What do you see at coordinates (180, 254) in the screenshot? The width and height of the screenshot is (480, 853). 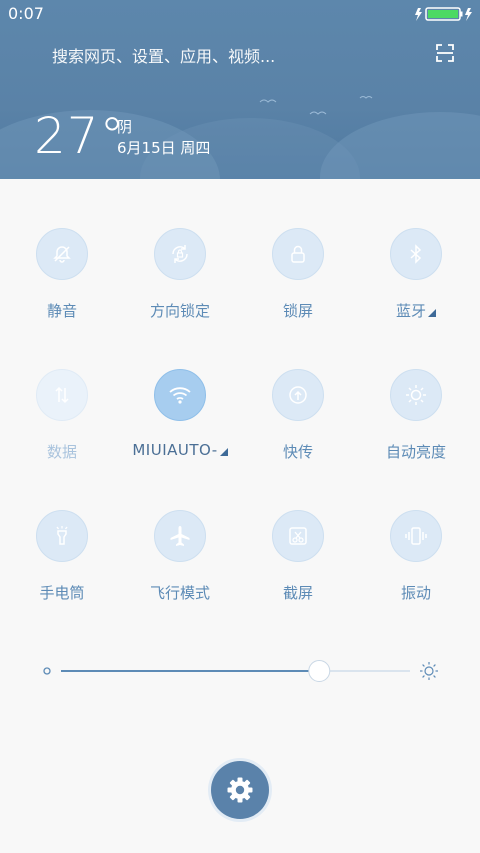 I see `rotation-lock-icon` at bounding box center [180, 254].